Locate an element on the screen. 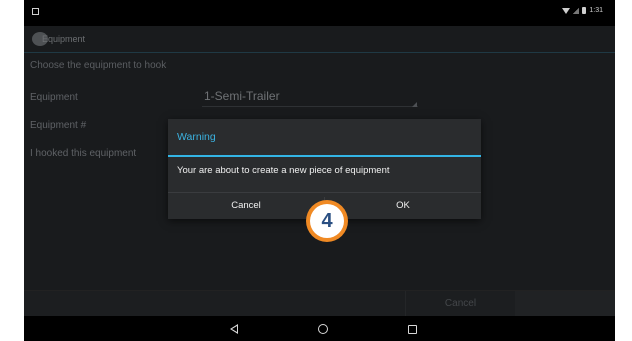 The width and height of the screenshot is (632, 341). dialog-ok-button: OK is located at coordinates (403, 206).